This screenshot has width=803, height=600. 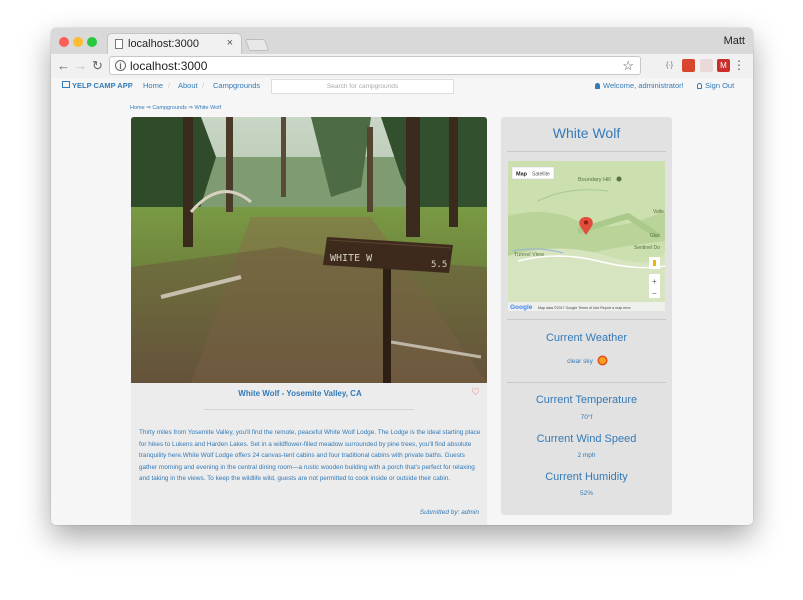 I want to click on info-icon: i, so click(x=120, y=65).